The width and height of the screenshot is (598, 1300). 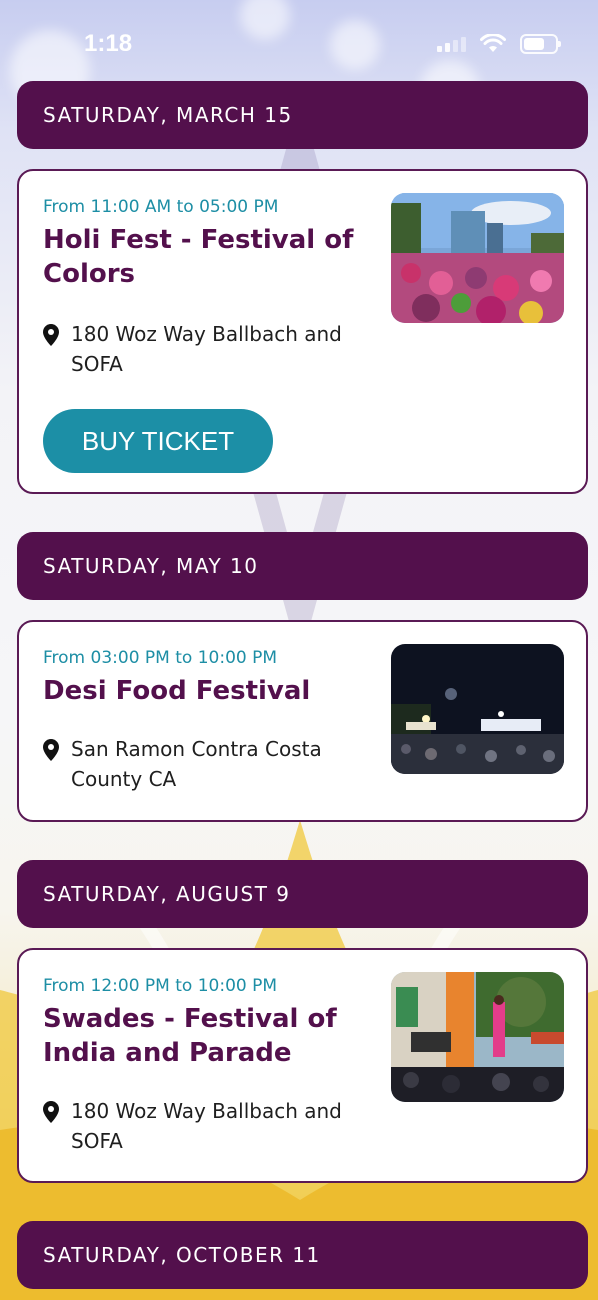 I want to click on date-header: SATURDAY, AUGUST 9, so click(x=302, y=894).